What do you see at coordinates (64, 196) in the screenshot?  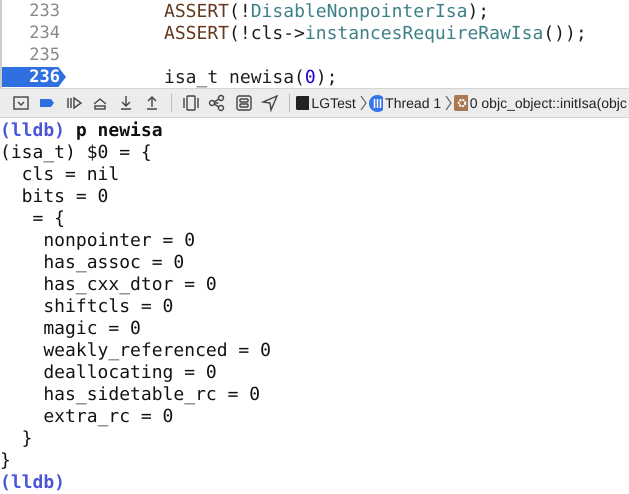 I see `console-output: bits = 0` at bounding box center [64, 196].